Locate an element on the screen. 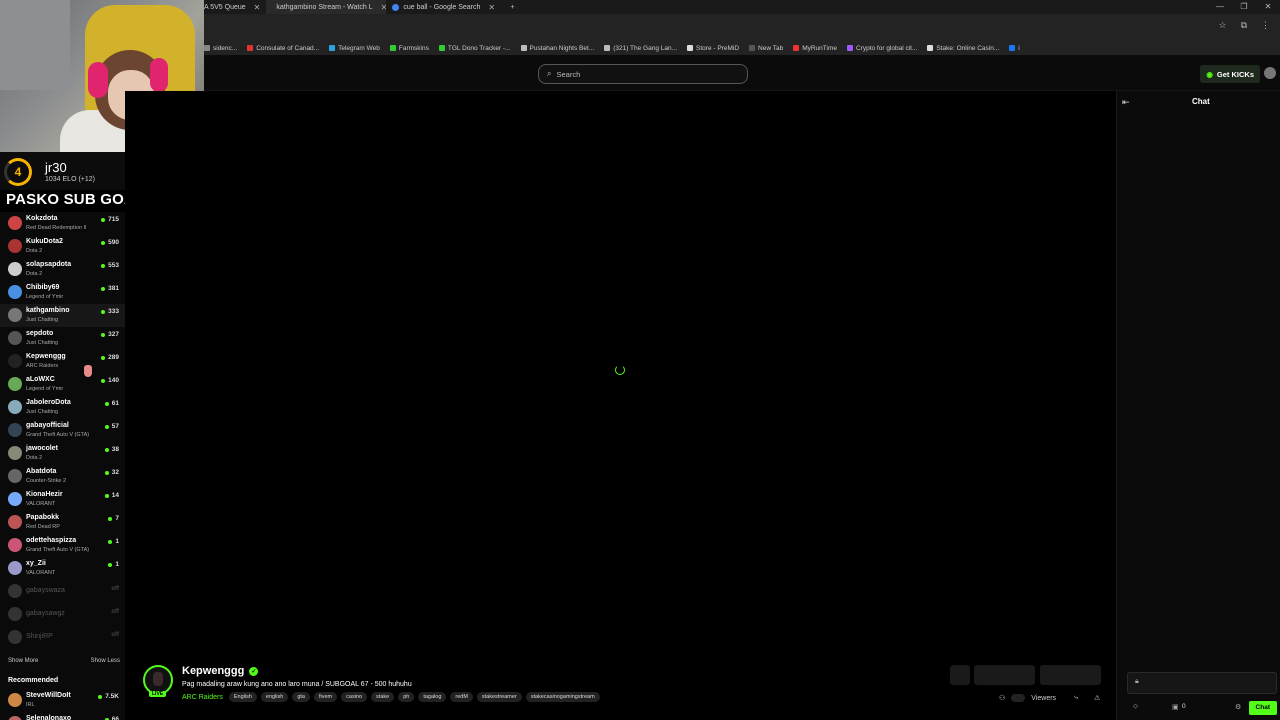  viewer-count: 289 is located at coordinates (113, 357).